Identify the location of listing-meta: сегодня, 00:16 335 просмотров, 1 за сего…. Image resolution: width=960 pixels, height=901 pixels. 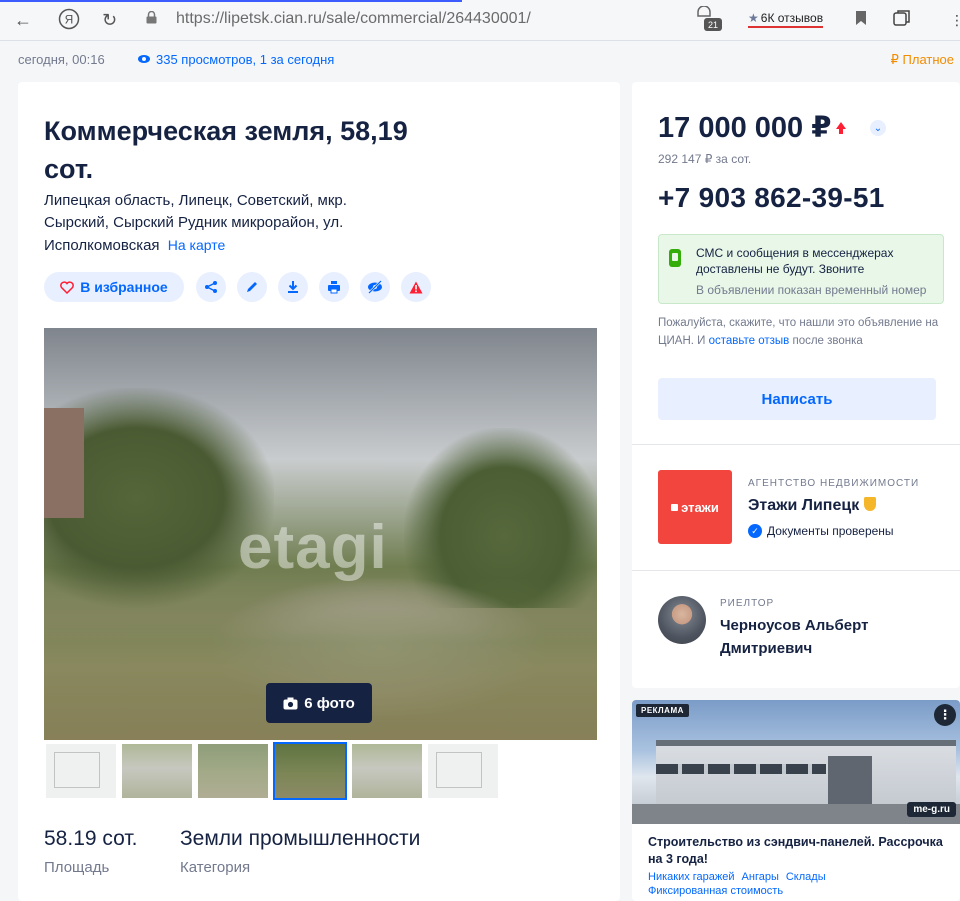
(488, 62).